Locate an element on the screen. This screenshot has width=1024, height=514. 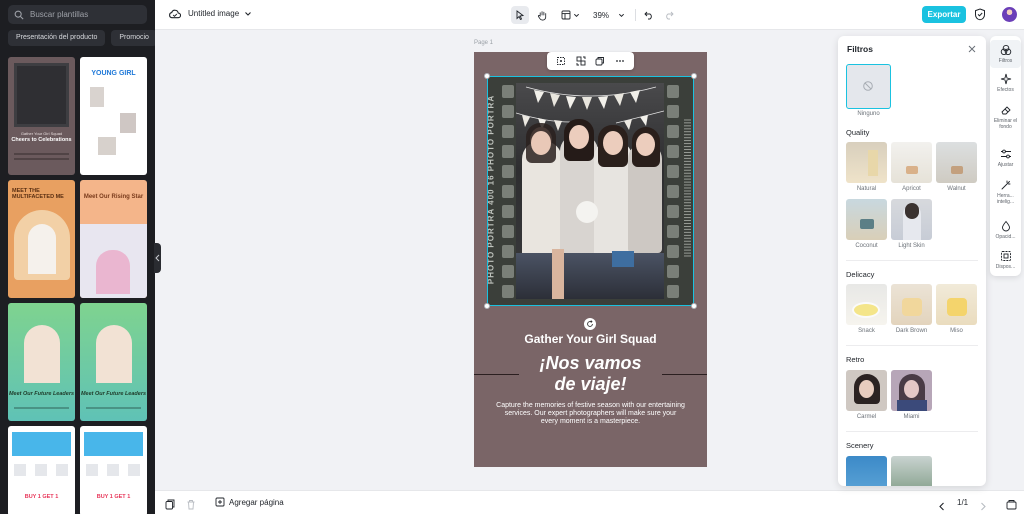
hand-icon is located at coordinates (541, 15).